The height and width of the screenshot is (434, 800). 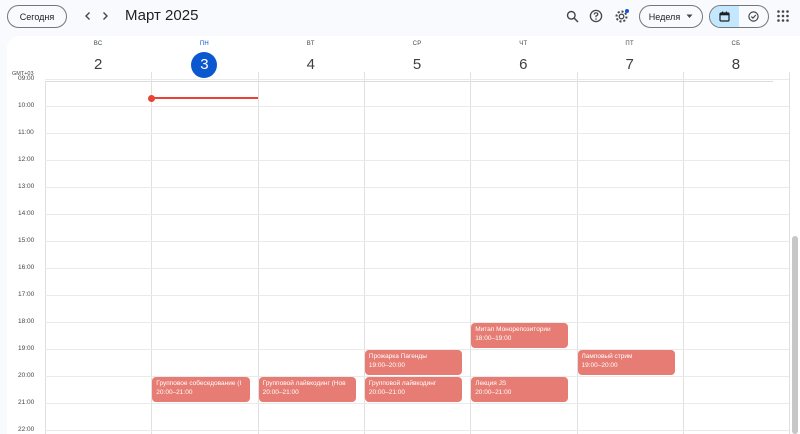 I want to click on hour-label: 18:00, so click(x=26, y=321).